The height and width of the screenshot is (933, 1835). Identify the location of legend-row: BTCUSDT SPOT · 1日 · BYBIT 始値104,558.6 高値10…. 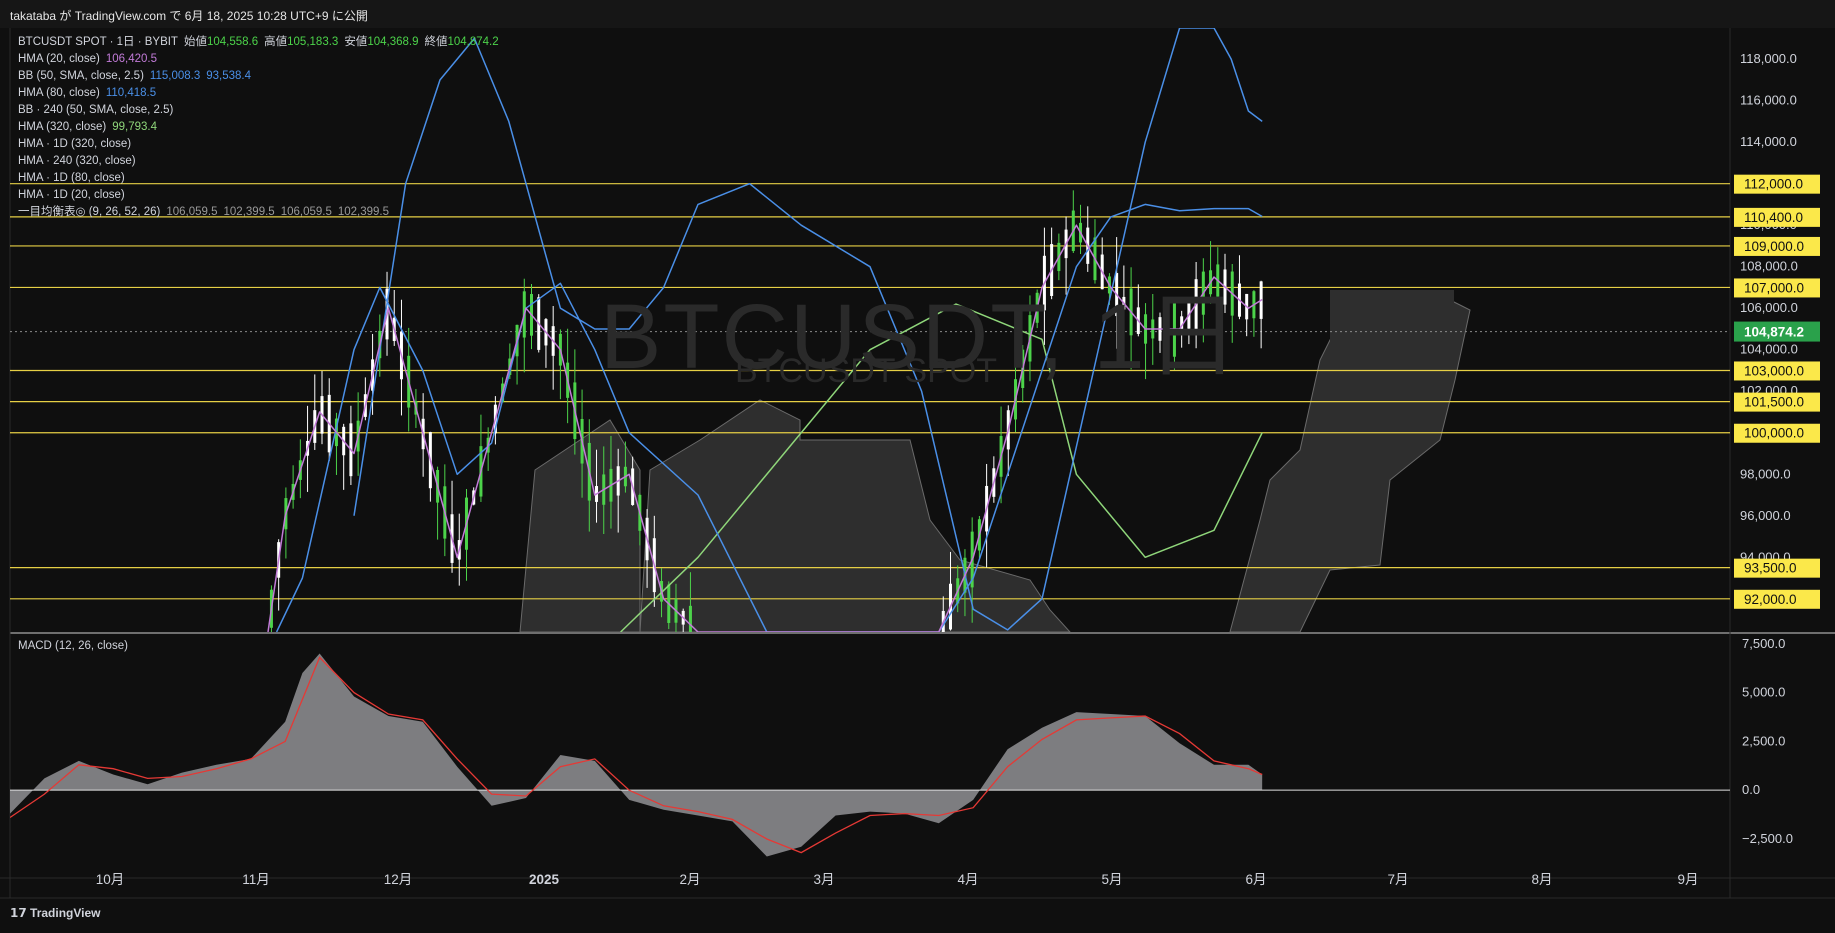
(258, 42).